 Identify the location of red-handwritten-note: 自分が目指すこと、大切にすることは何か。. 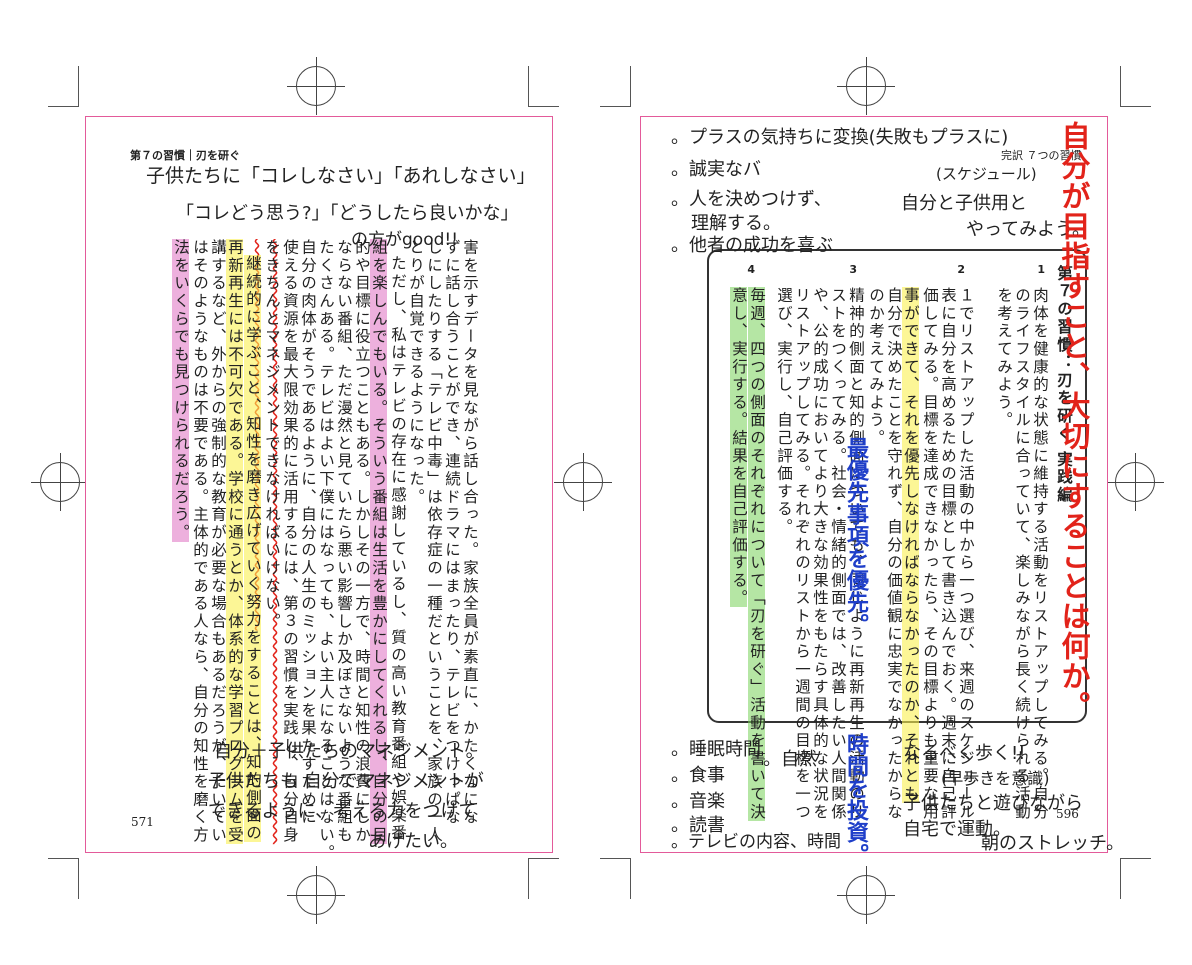
(1074, 421).